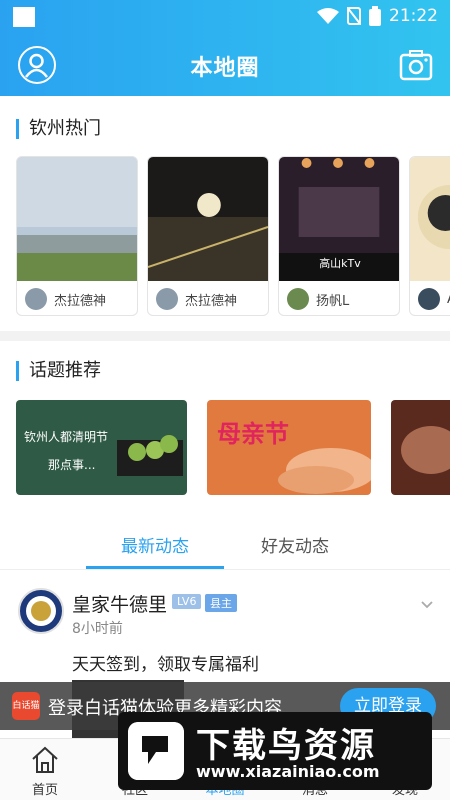 The image size is (450, 800). What do you see at coordinates (156, 751) in the screenshot?
I see `watermark-logo-icon` at bounding box center [156, 751].